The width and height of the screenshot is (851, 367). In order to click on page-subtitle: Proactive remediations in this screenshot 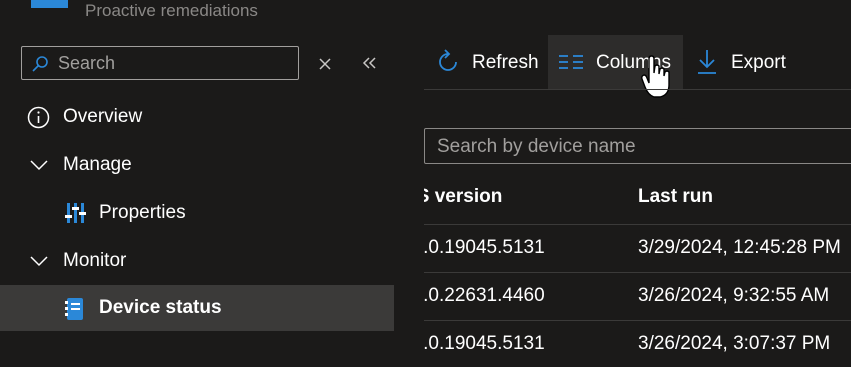, I will do `click(171, 10)`.